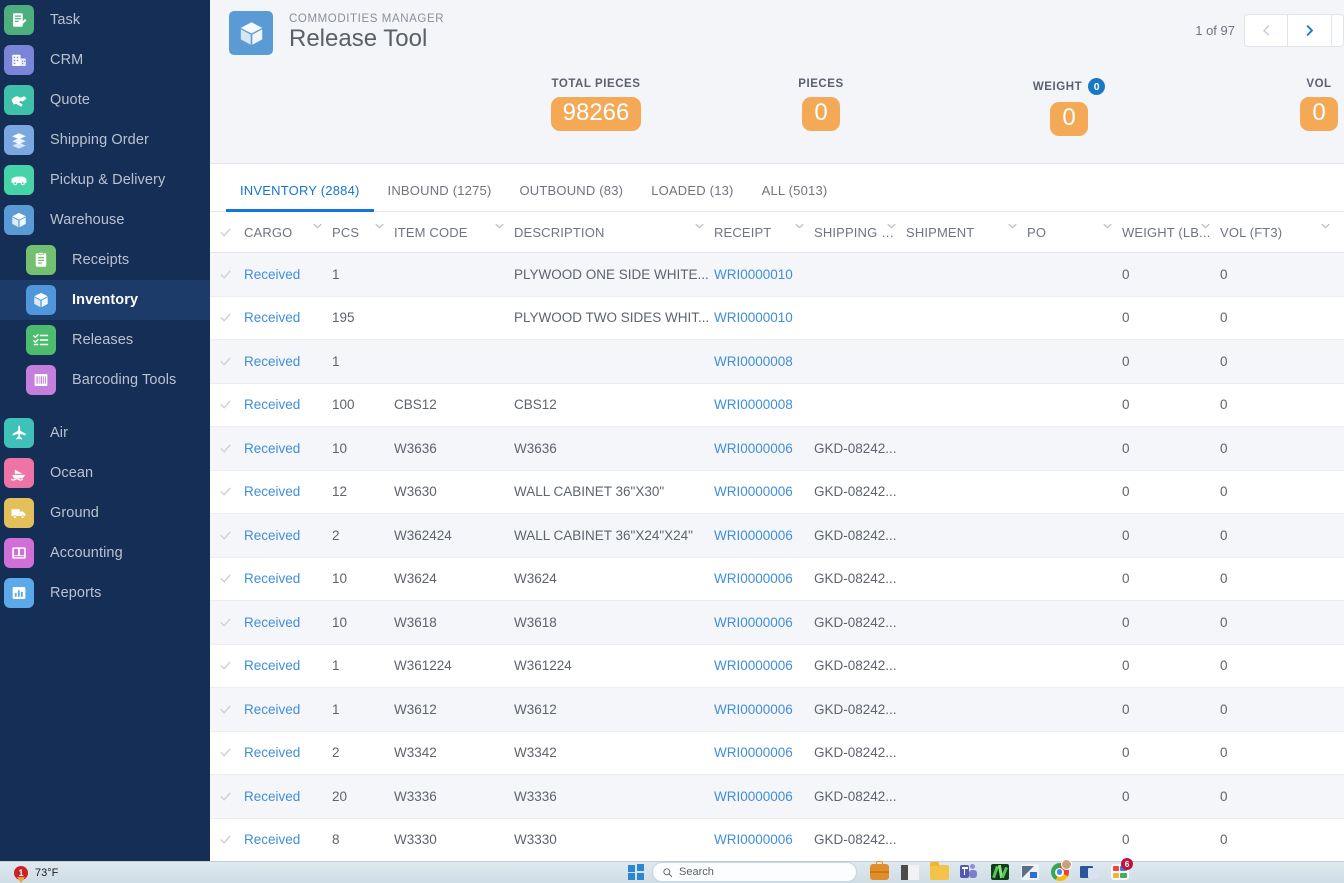 The height and width of the screenshot is (883, 1344). Describe the element at coordinates (105, 553) in the screenshot. I see `sidebar-item-accounting: Accounting` at that location.